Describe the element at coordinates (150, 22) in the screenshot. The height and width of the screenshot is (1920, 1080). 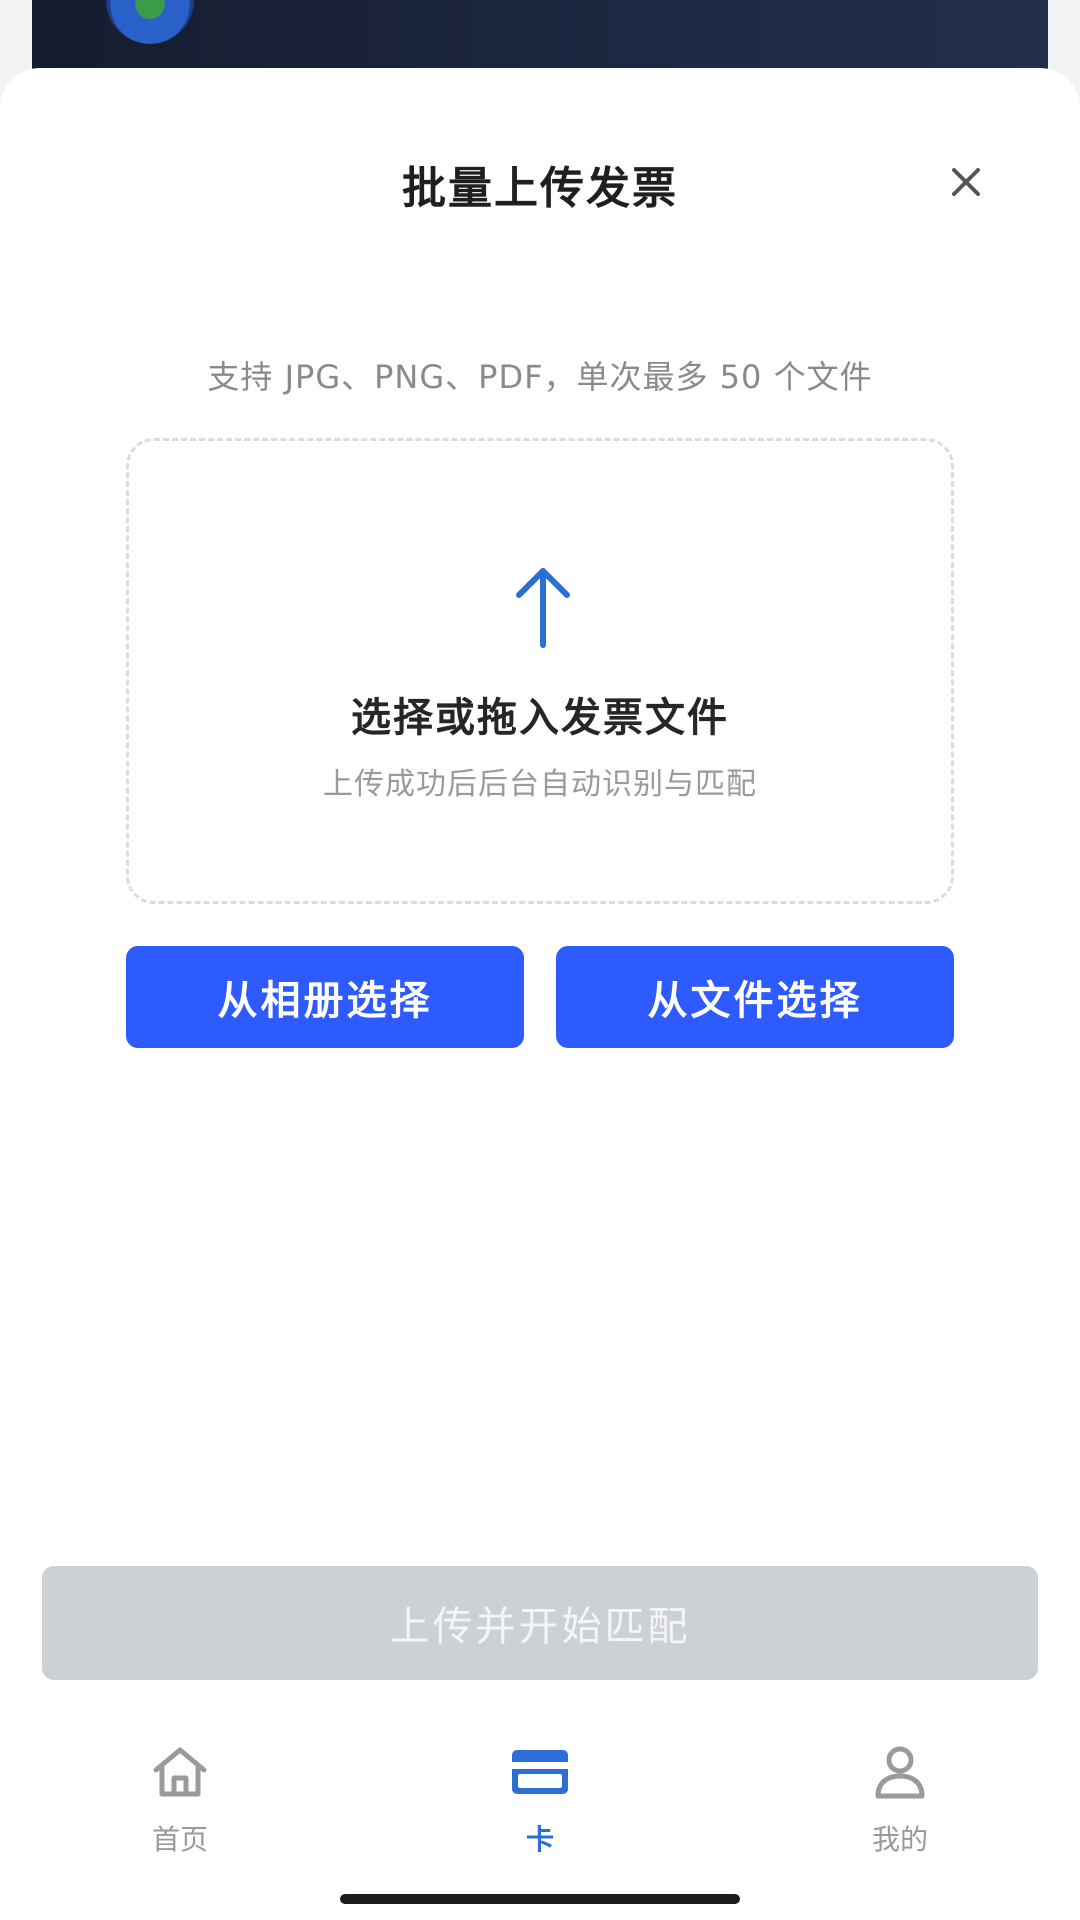
I see `background-logo` at that location.